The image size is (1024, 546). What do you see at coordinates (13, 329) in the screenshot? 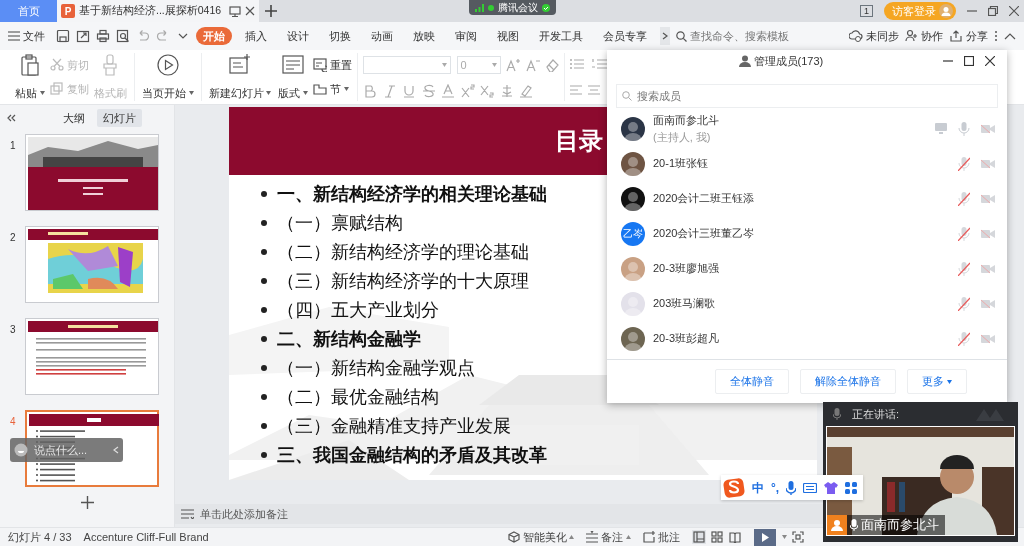
I see `slide-number: 3` at bounding box center [13, 329].